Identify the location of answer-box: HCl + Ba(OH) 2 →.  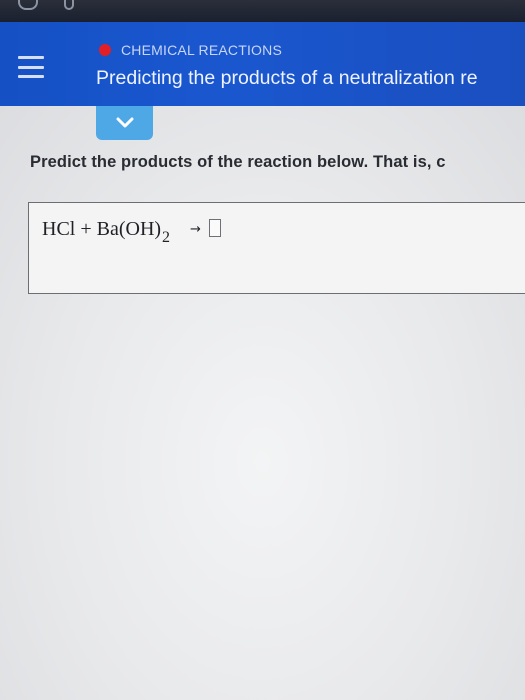
(276, 248).